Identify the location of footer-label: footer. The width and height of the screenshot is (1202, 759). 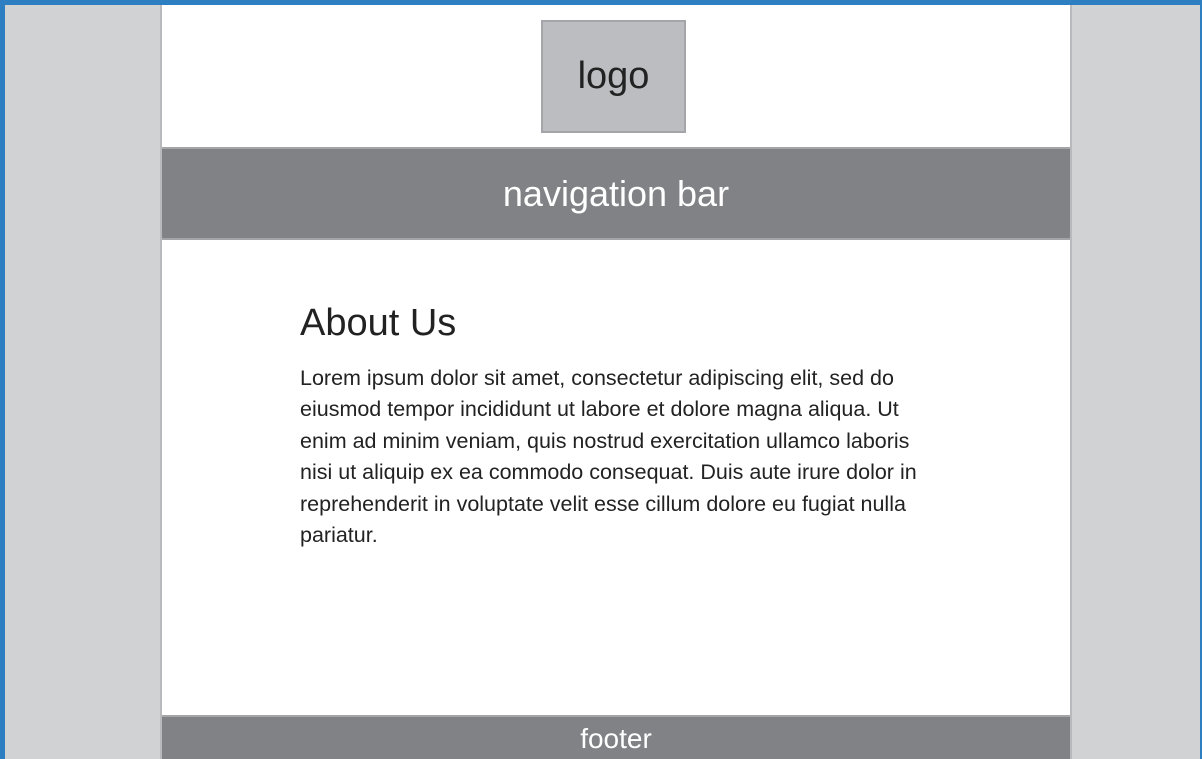
(616, 738).